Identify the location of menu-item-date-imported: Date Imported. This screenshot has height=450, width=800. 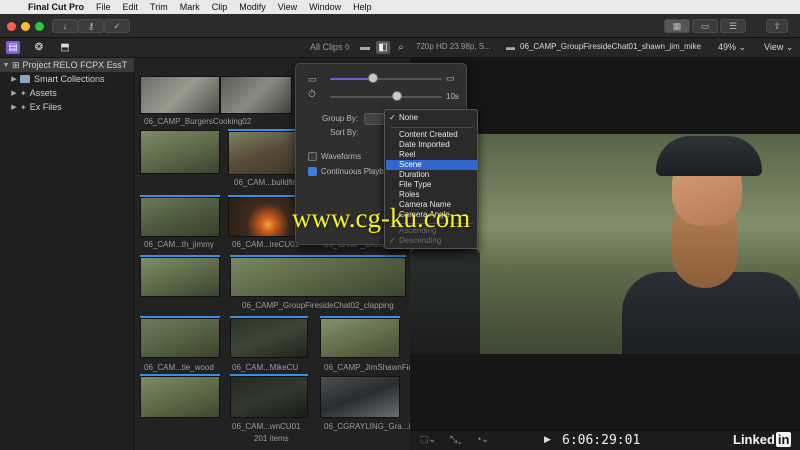
(432, 145).